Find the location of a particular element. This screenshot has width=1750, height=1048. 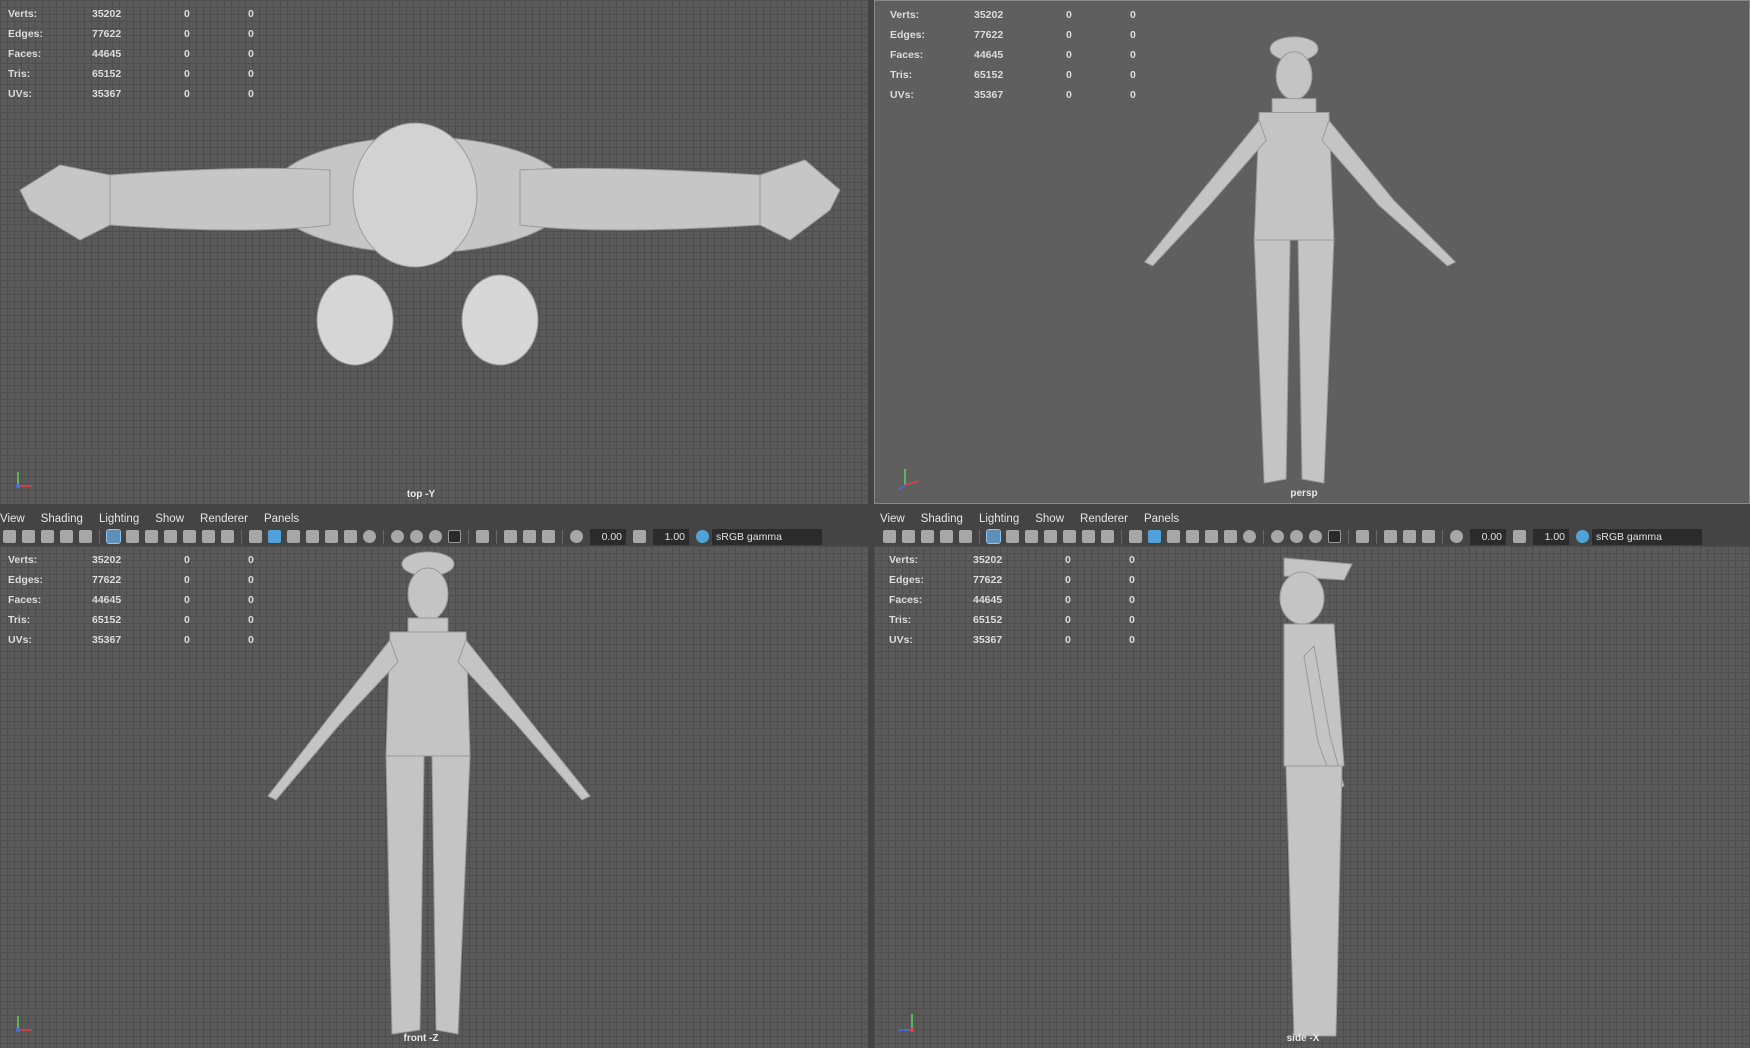

edges-label: Edges: is located at coordinates (26, 34).